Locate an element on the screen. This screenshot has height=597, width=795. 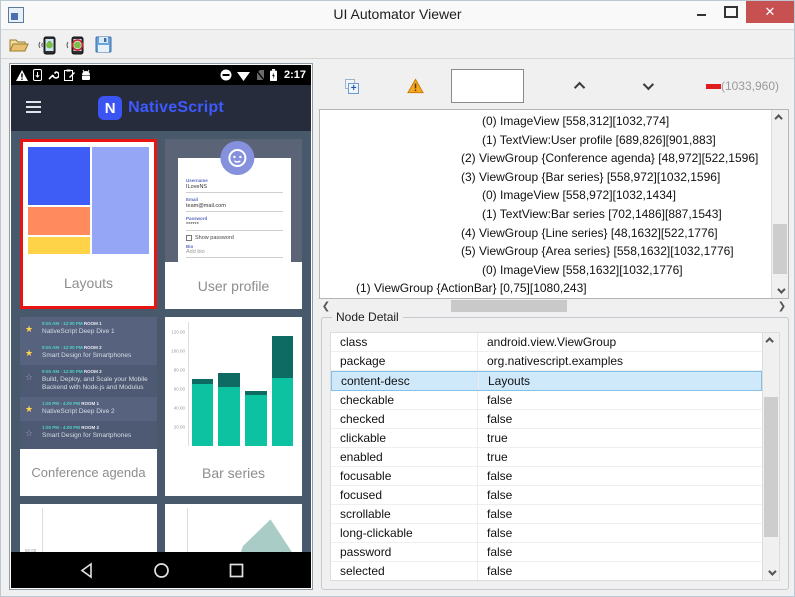
detail-row: password false is located at coordinates (546, 552).